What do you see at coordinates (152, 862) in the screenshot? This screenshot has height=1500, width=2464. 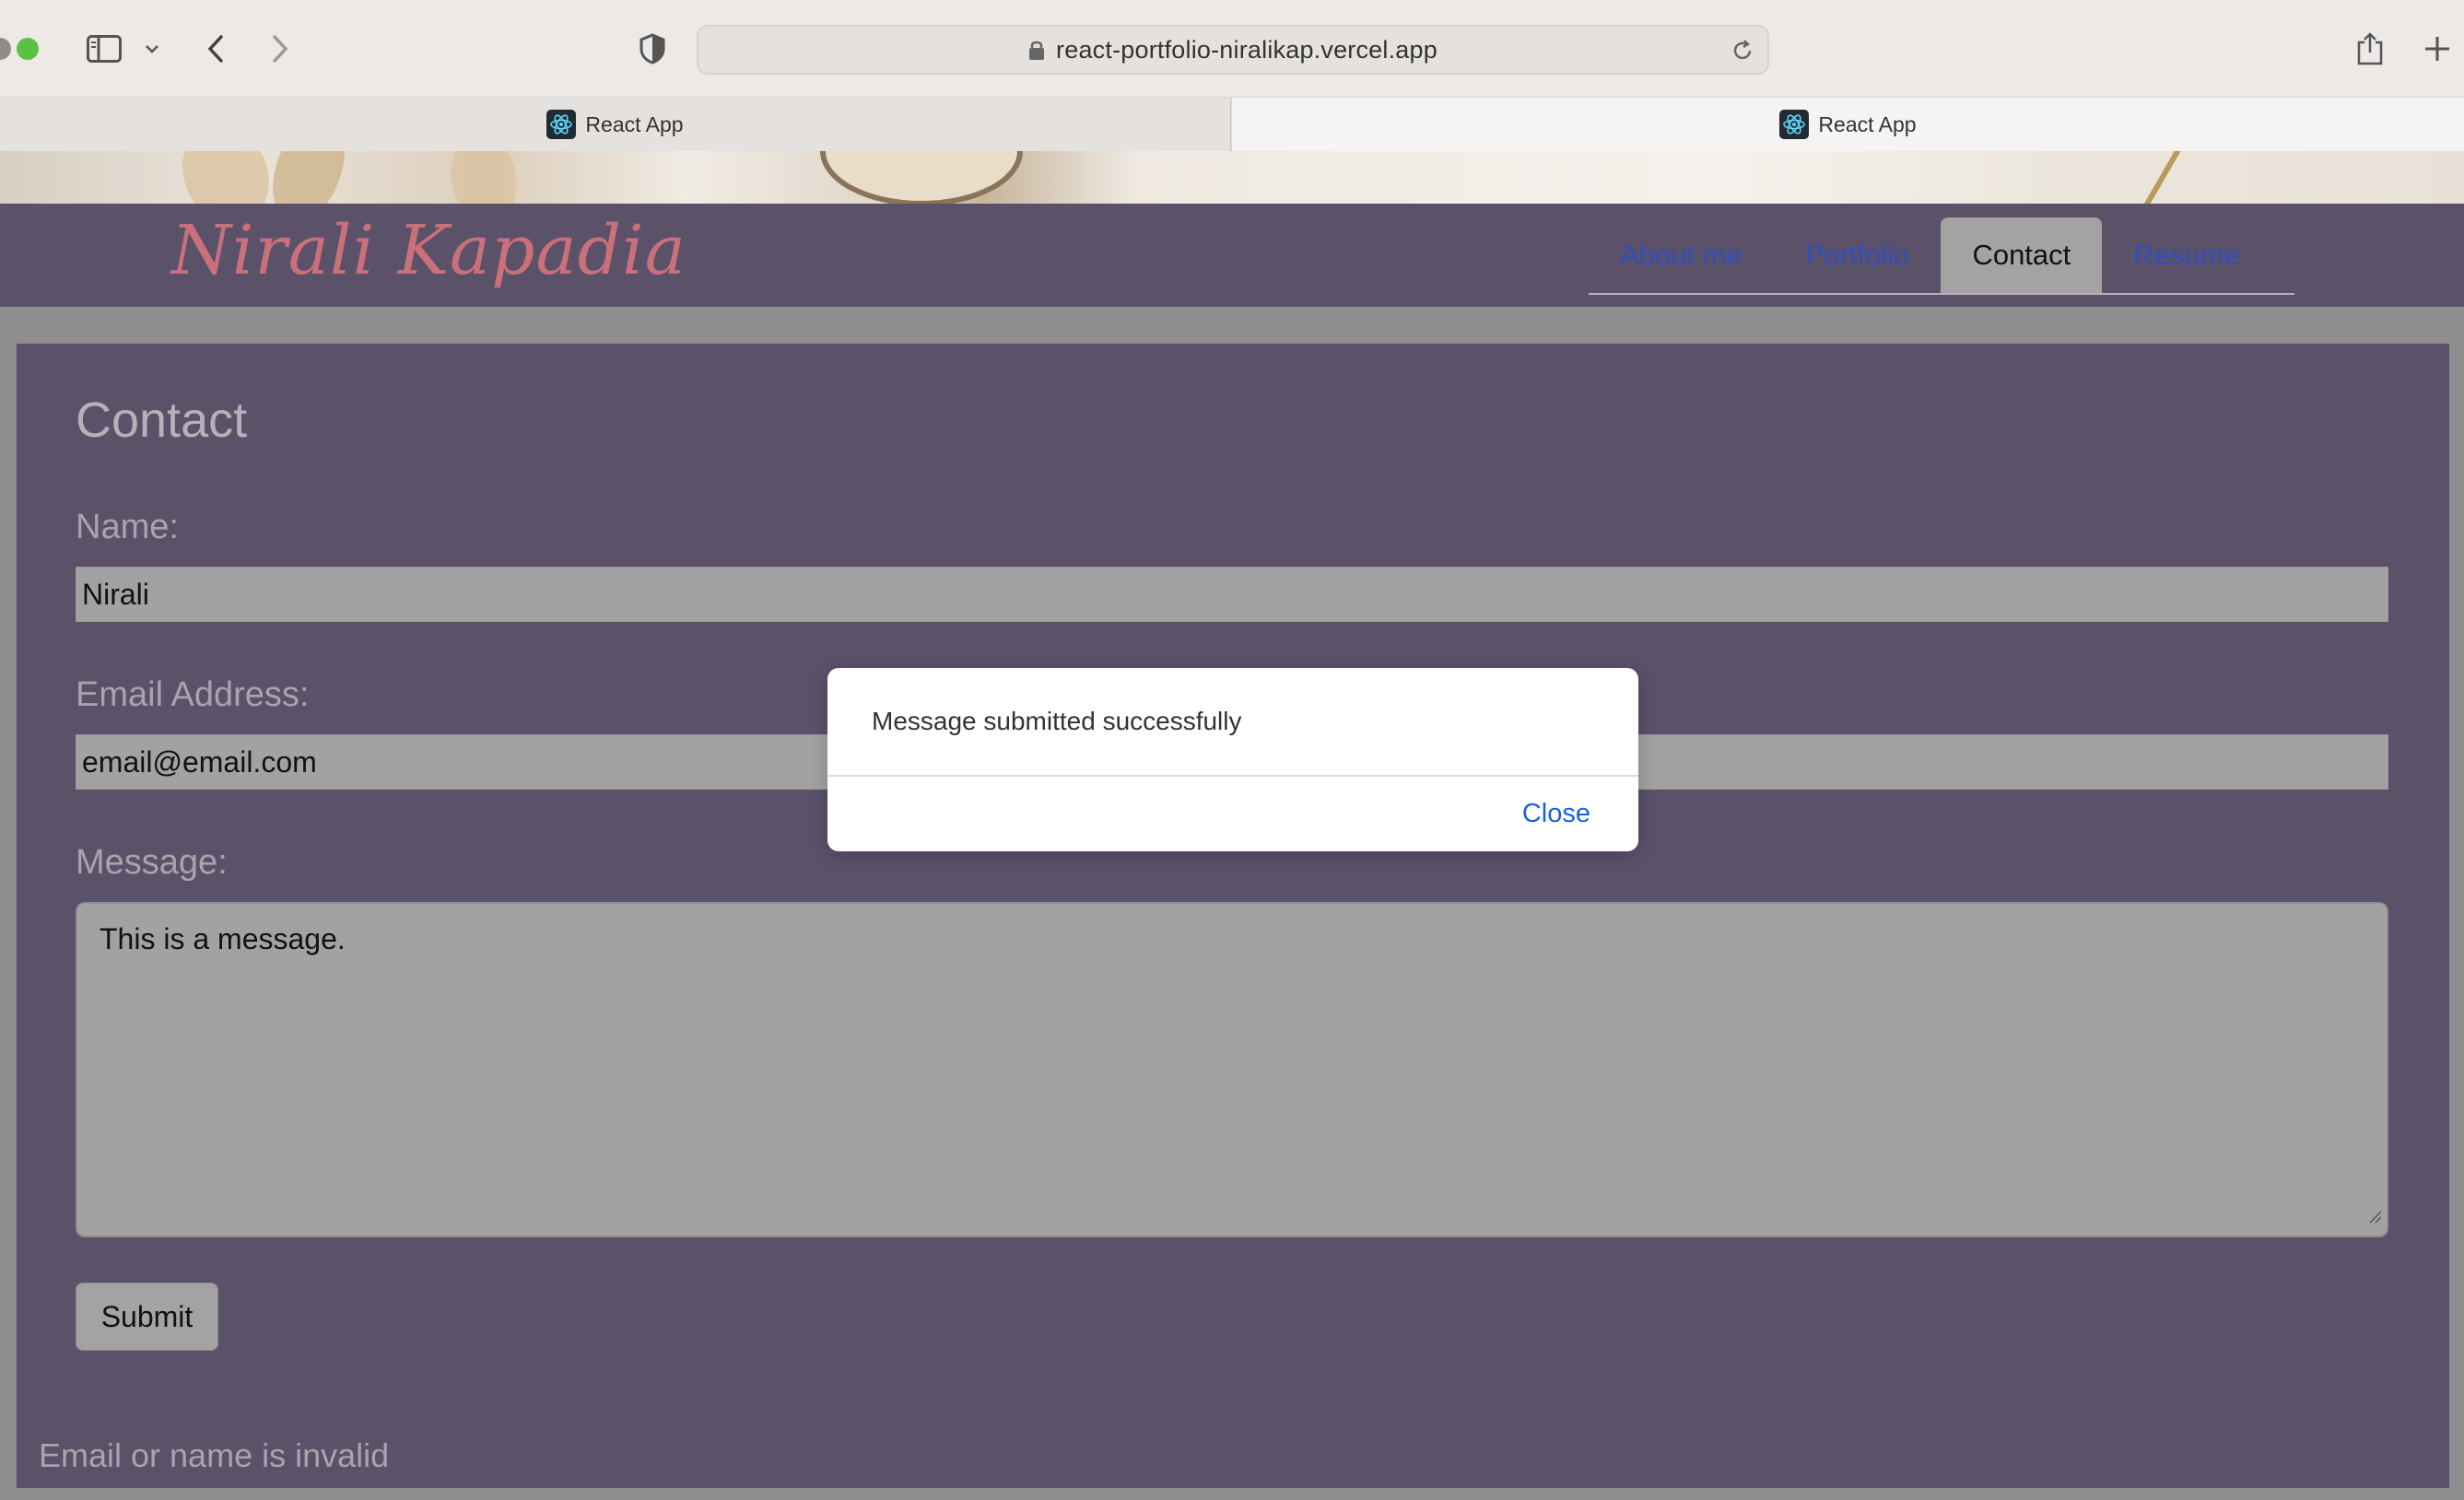 I see `message-label: Message:` at bounding box center [152, 862].